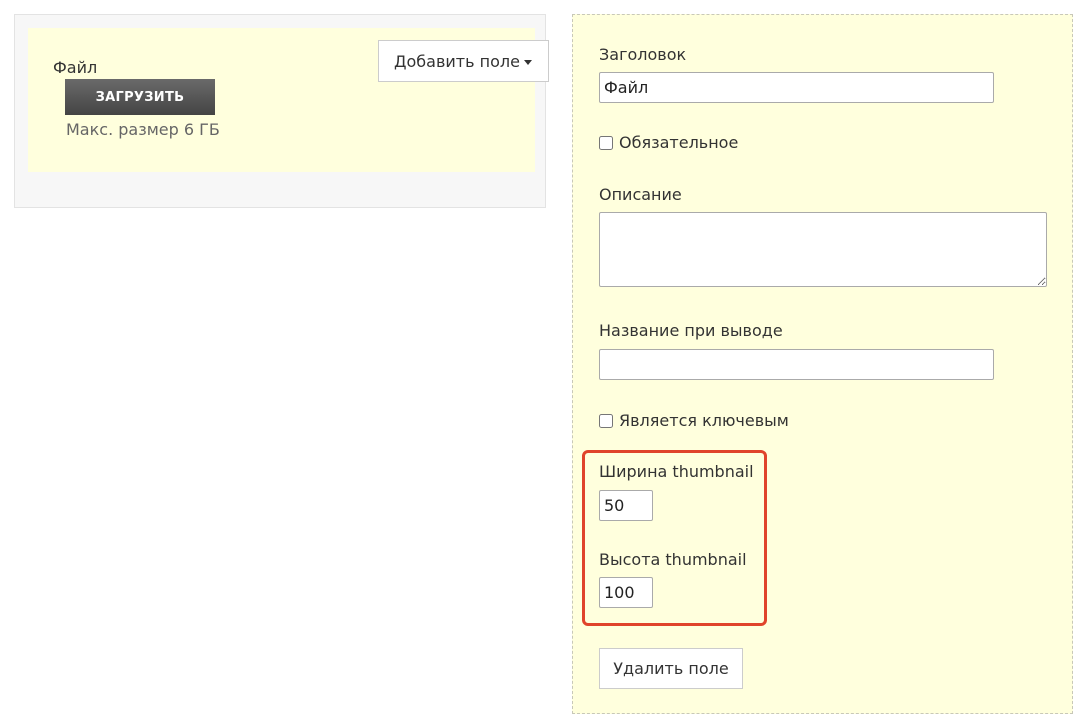  What do you see at coordinates (676, 471) in the screenshot?
I see `thumbnail-width-label: Ширина thumbnail` at bounding box center [676, 471].